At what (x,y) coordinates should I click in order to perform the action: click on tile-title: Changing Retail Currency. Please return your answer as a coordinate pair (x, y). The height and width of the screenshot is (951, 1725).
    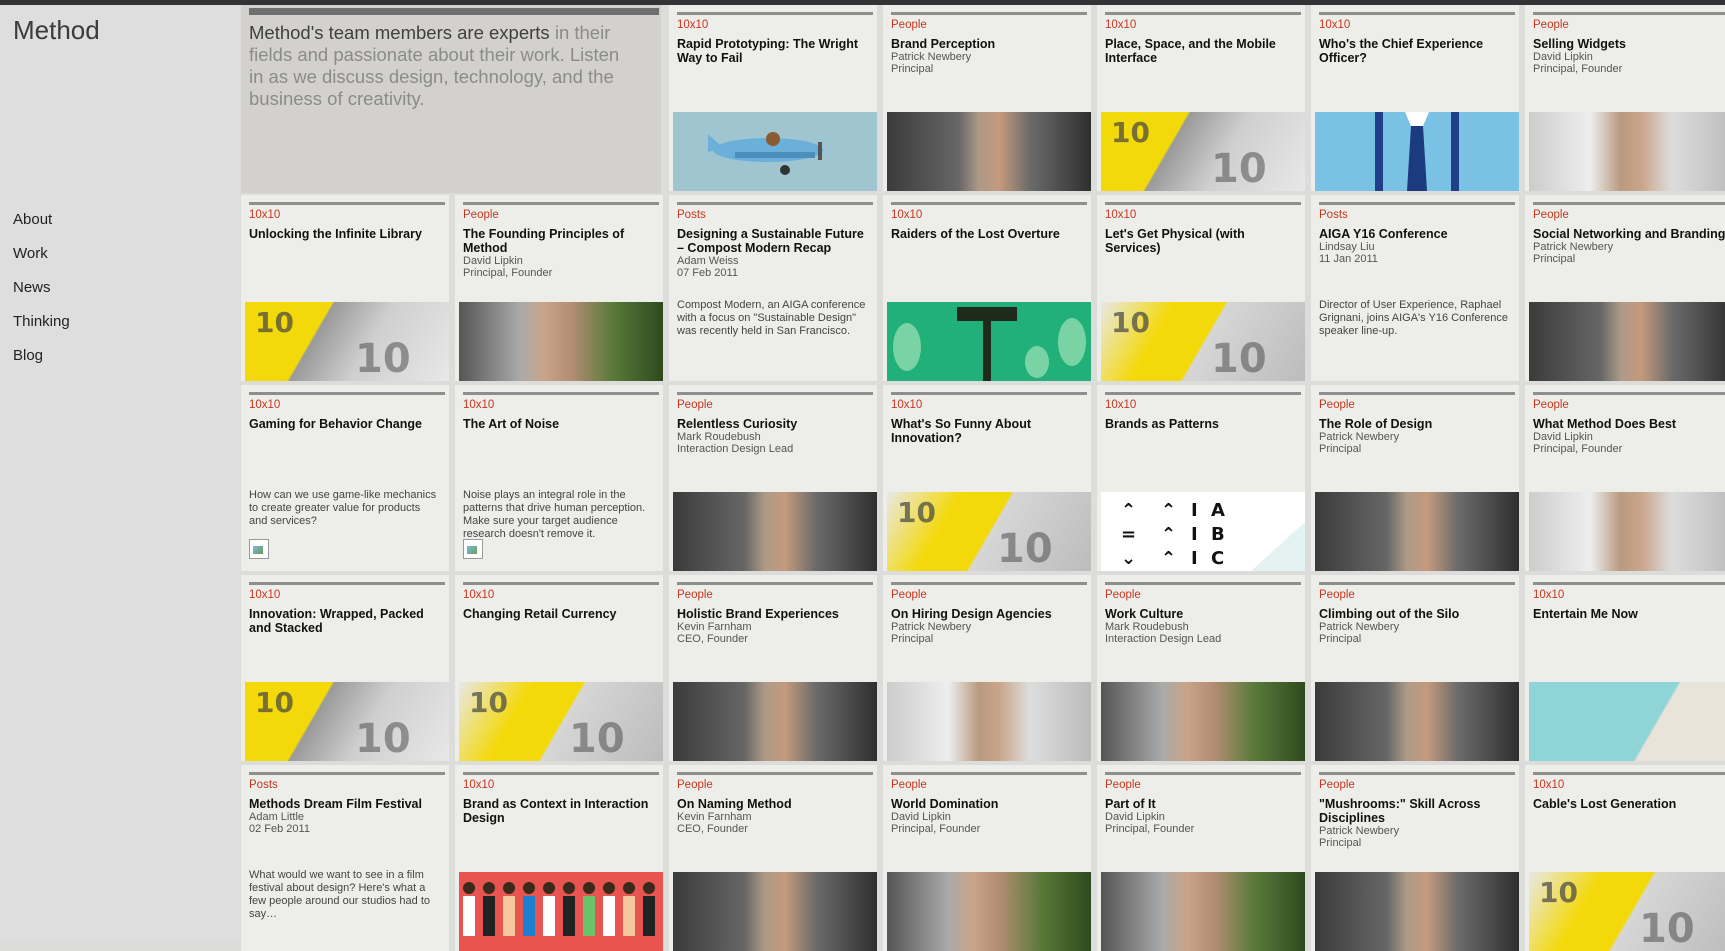
    Looking at the image, I should click on (561, 614).